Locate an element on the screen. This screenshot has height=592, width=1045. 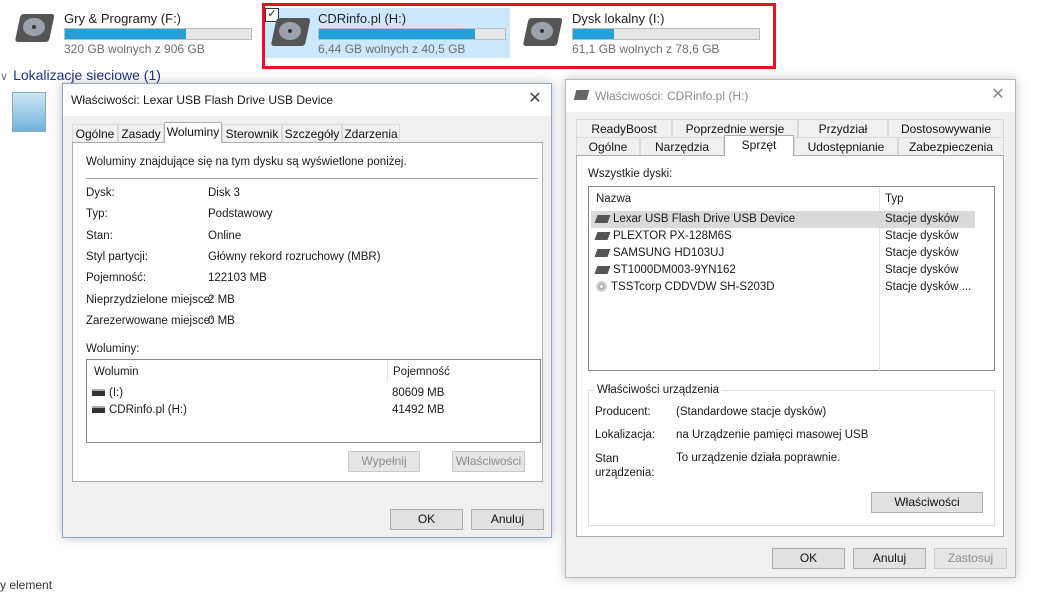
status-bar-text: y element is located at coordinates (26, 585).